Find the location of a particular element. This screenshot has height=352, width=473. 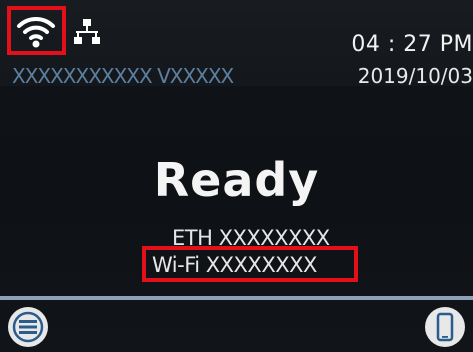

menu-button is located at coordinates (28, 327).